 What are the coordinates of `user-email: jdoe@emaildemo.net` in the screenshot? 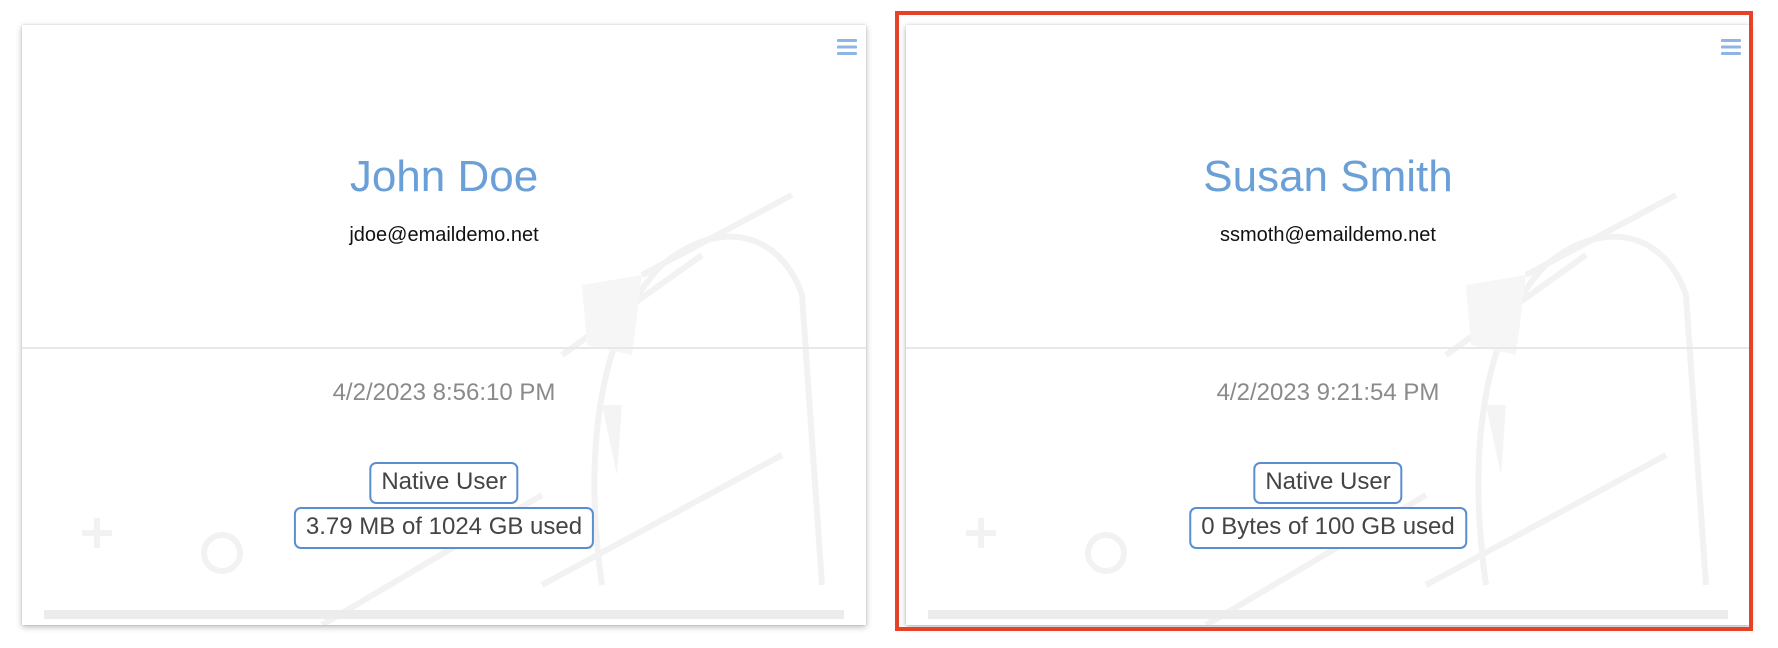 It's located at (444, 235).